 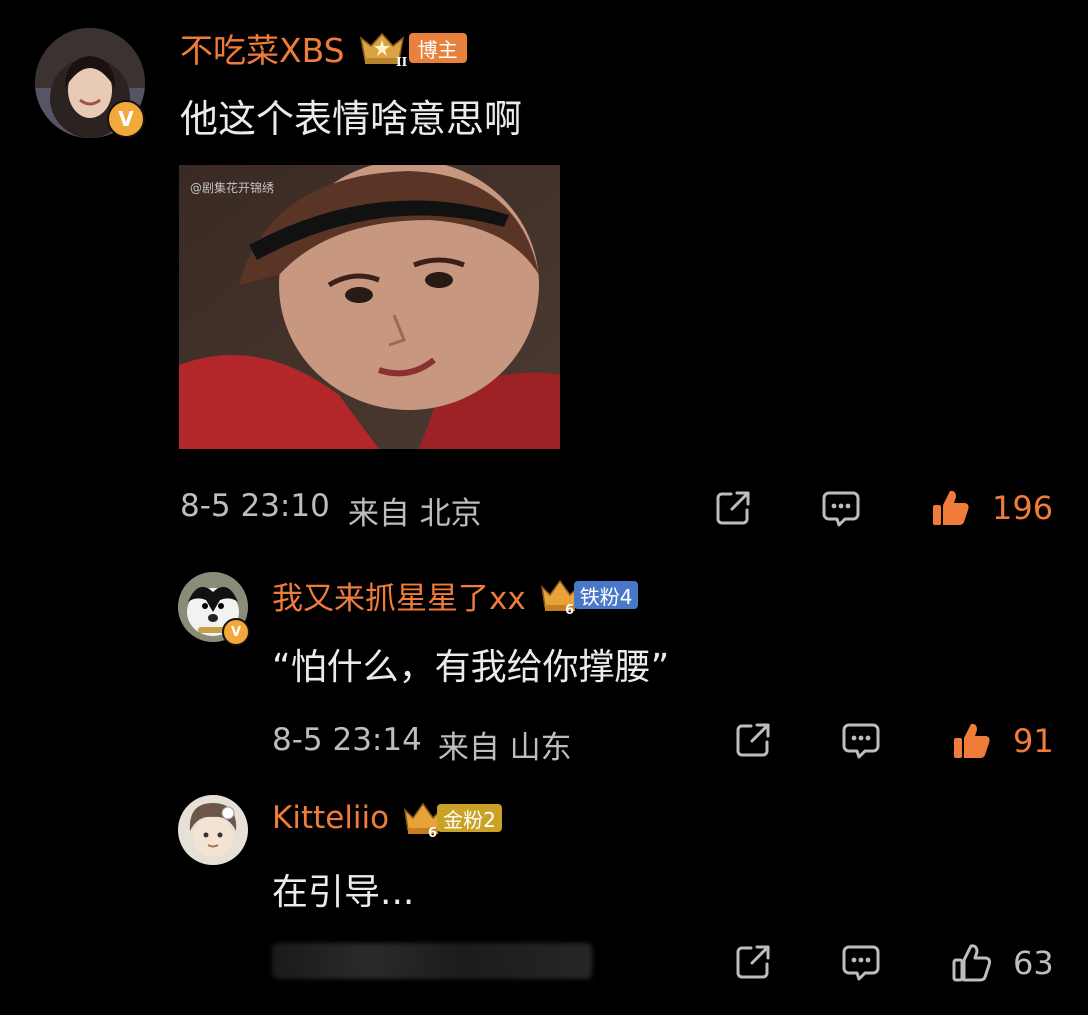 I want to click on comment-text: 他这个表情啥意思啊, so click(x=351, y=119).